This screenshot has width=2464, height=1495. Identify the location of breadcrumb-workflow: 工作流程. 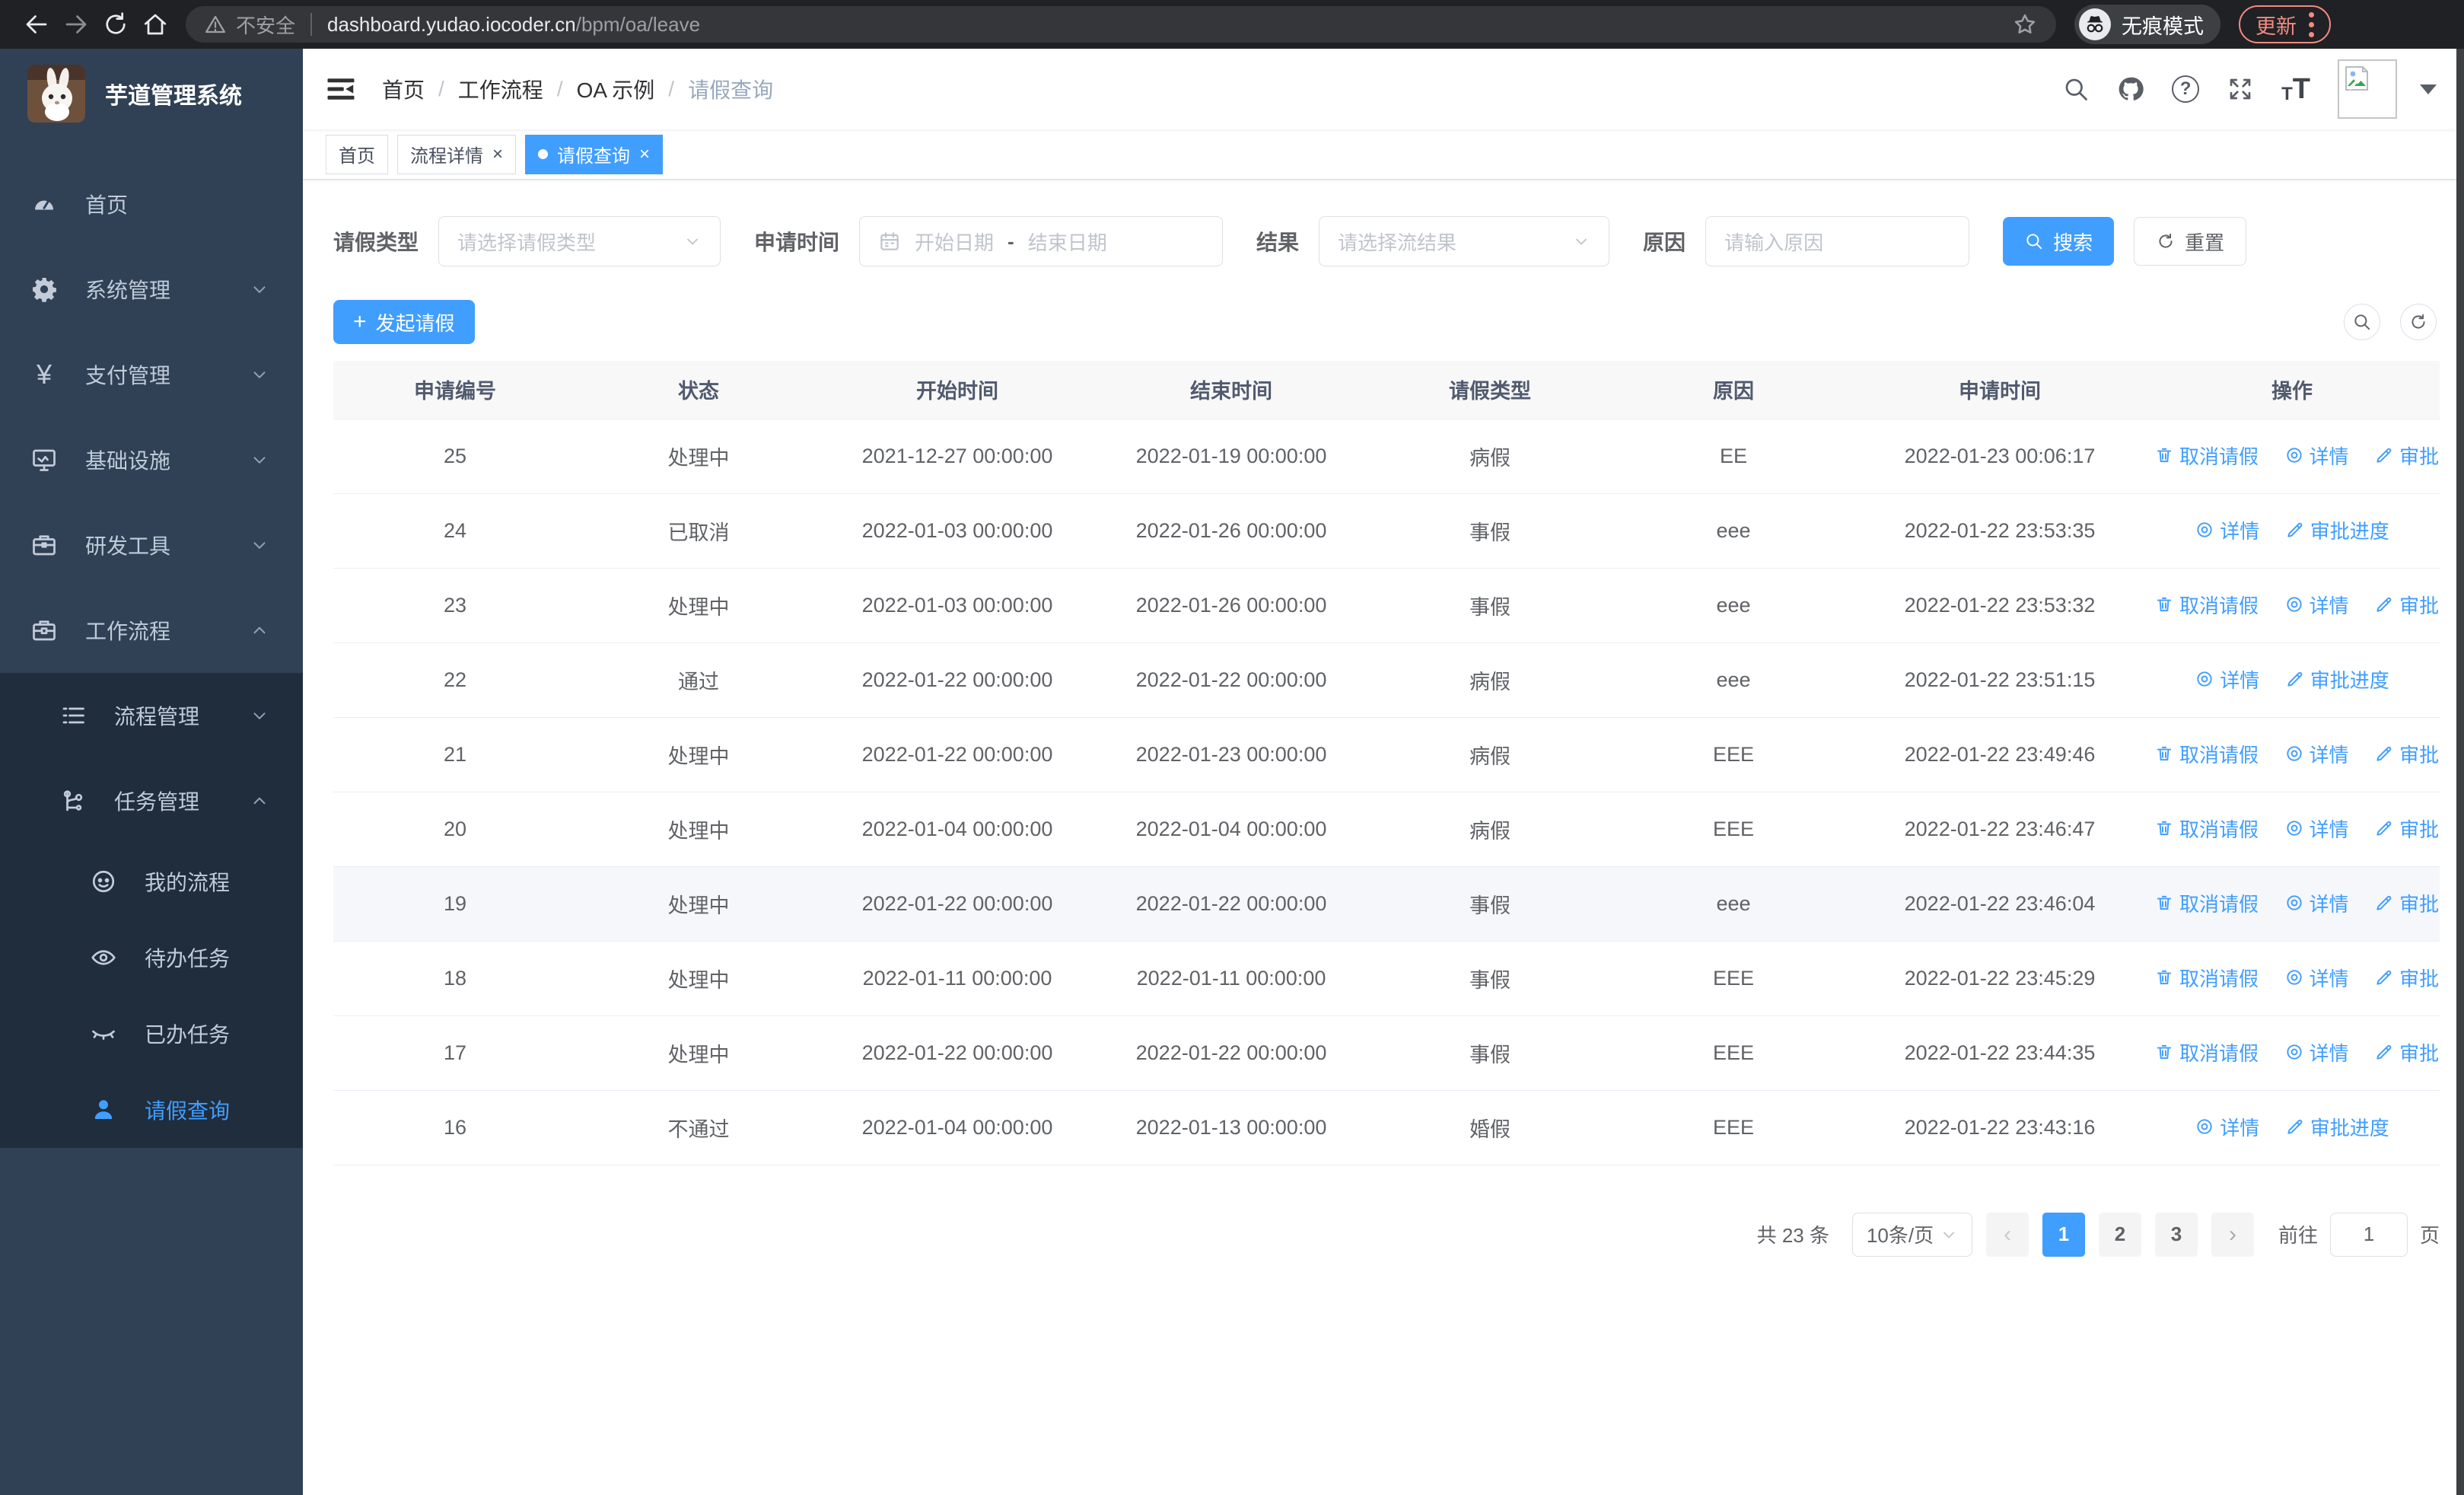
(500, 89).